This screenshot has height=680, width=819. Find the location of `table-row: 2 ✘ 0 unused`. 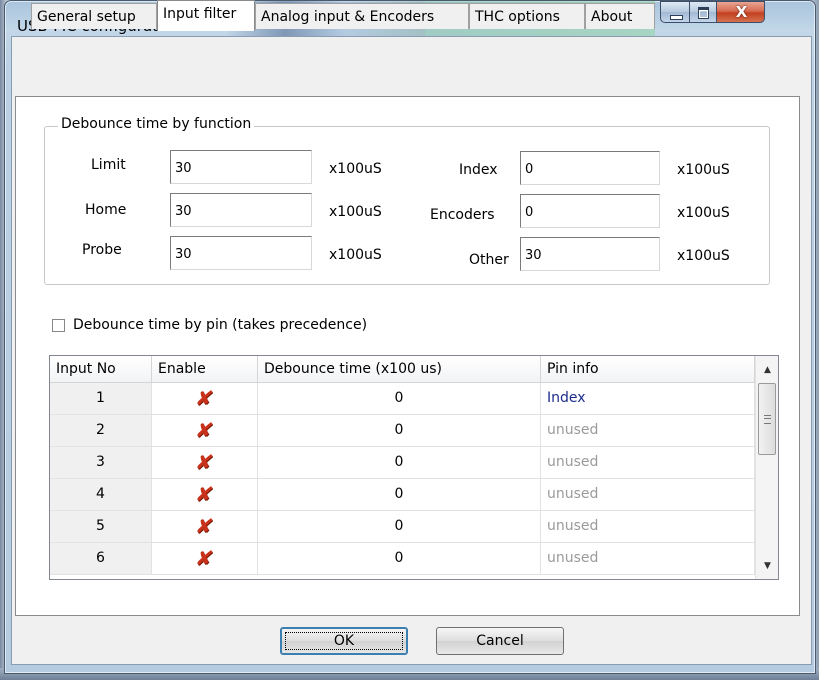

table-row: 2 ✘ 0 unused is located at coordinates (402, 431).